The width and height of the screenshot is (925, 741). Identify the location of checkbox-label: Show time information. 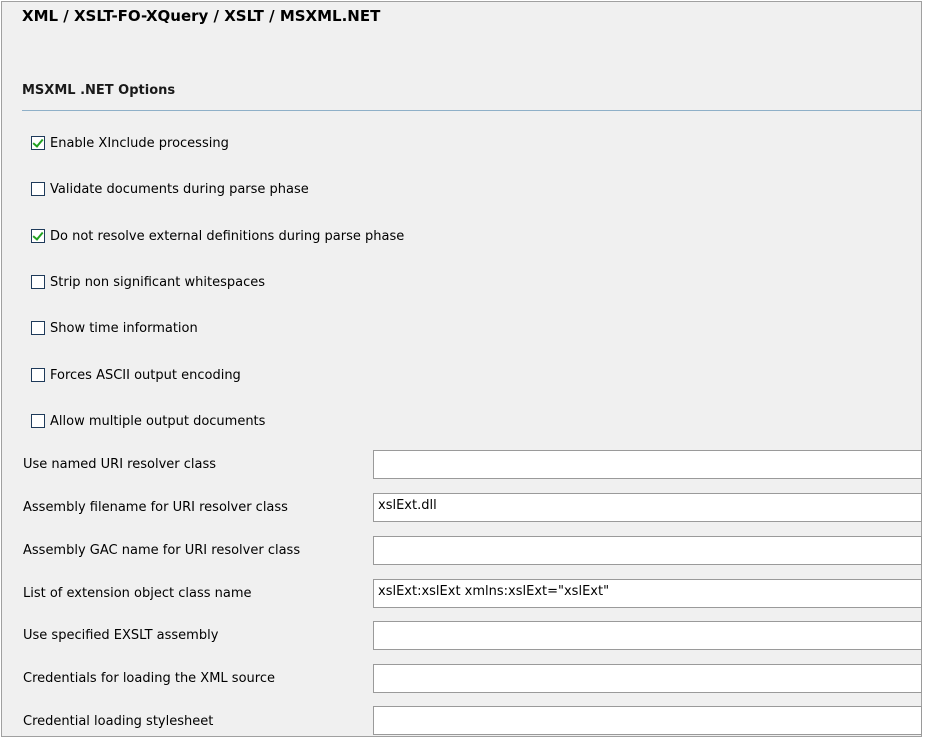
(124, 328).